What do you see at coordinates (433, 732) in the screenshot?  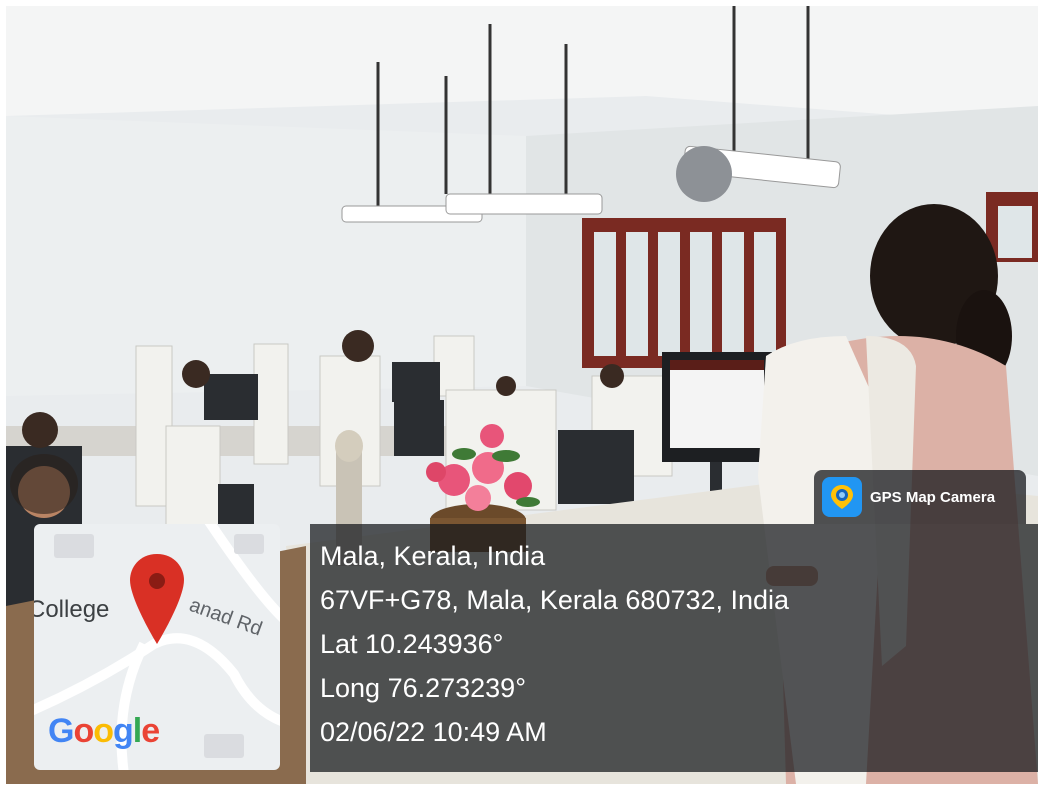 I see `datetime-line: 02/06/22 10:49 AM` at bounding box center [433, 732].